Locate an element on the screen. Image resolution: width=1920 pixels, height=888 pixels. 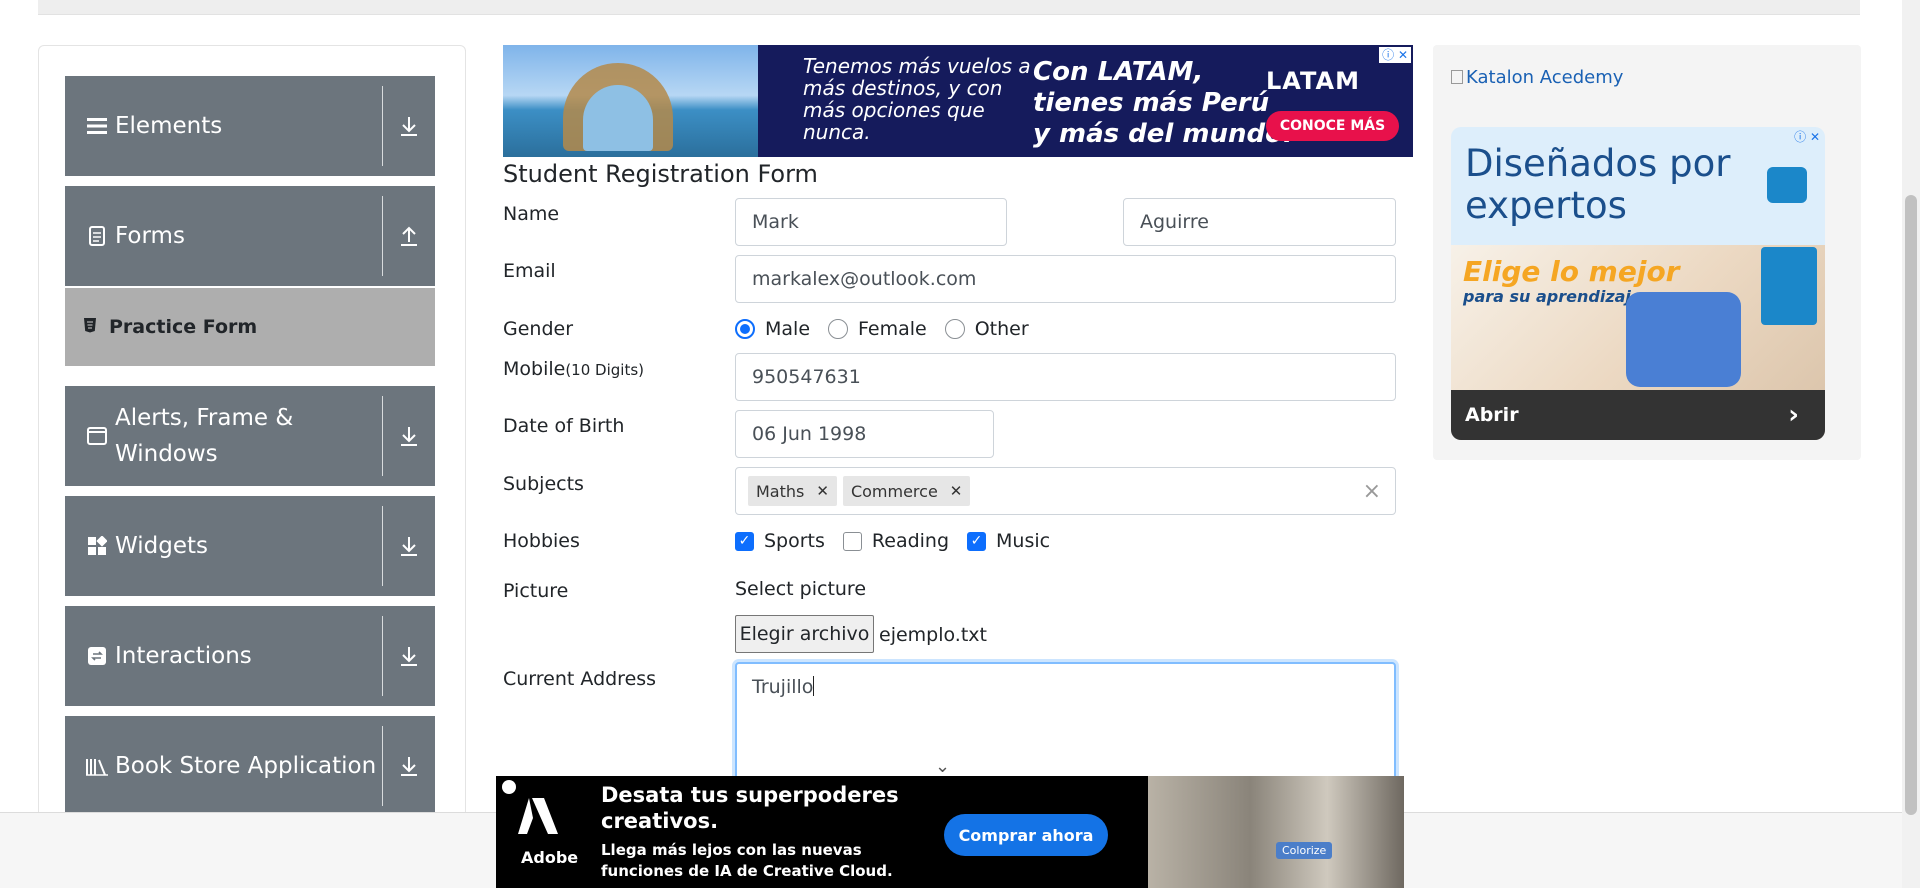
current-address-textarea: Trujillo is located at coordinates (1065, 722).